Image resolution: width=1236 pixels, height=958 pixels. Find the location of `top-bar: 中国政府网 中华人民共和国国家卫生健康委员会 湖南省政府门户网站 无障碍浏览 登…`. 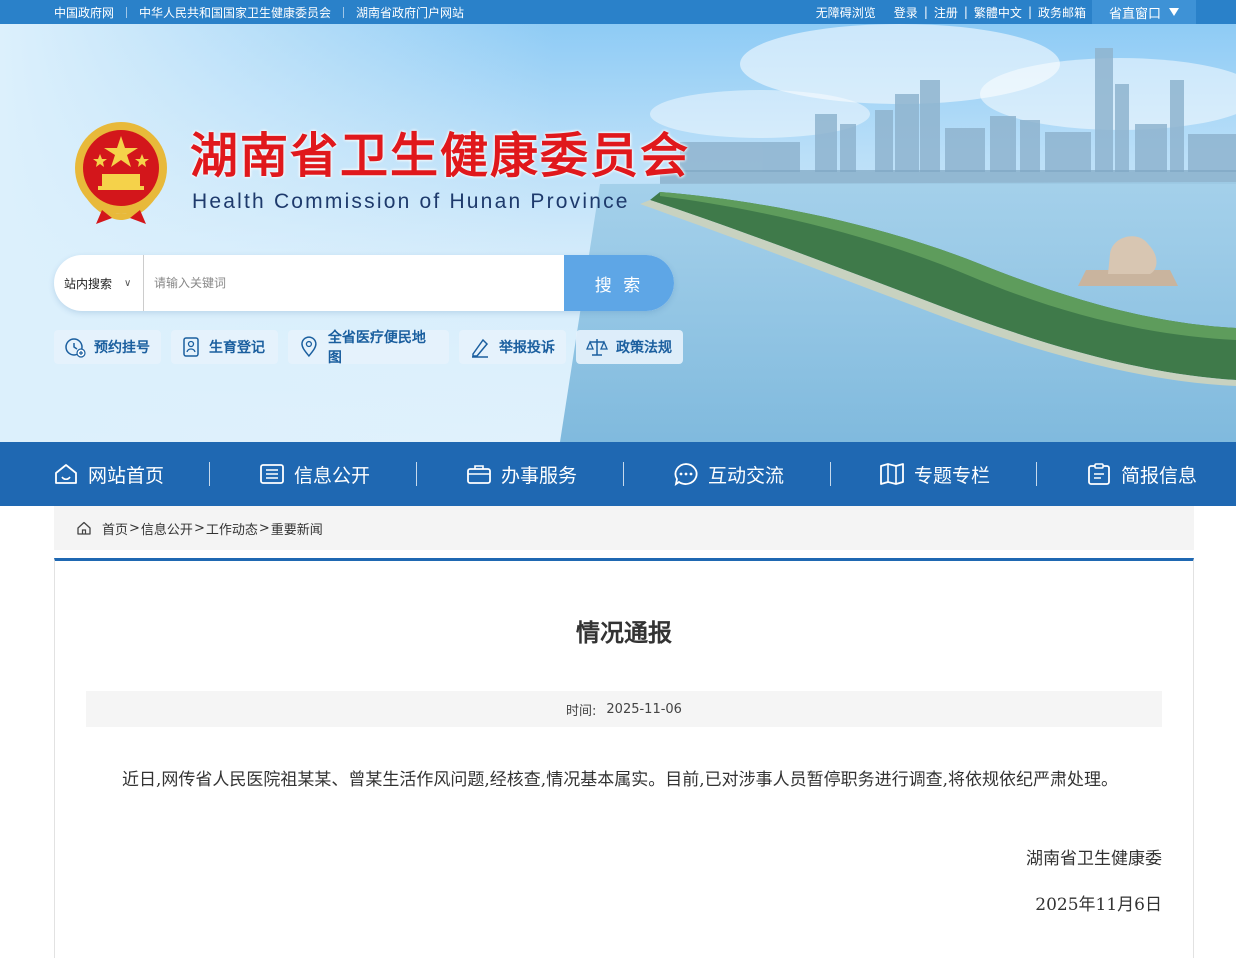

top-bar: 中国政府网 中华人民共和国国家卫生健康委员会 湖南省政府门户网站 无障碍浏览 登… is located at coordinates (618, 12).